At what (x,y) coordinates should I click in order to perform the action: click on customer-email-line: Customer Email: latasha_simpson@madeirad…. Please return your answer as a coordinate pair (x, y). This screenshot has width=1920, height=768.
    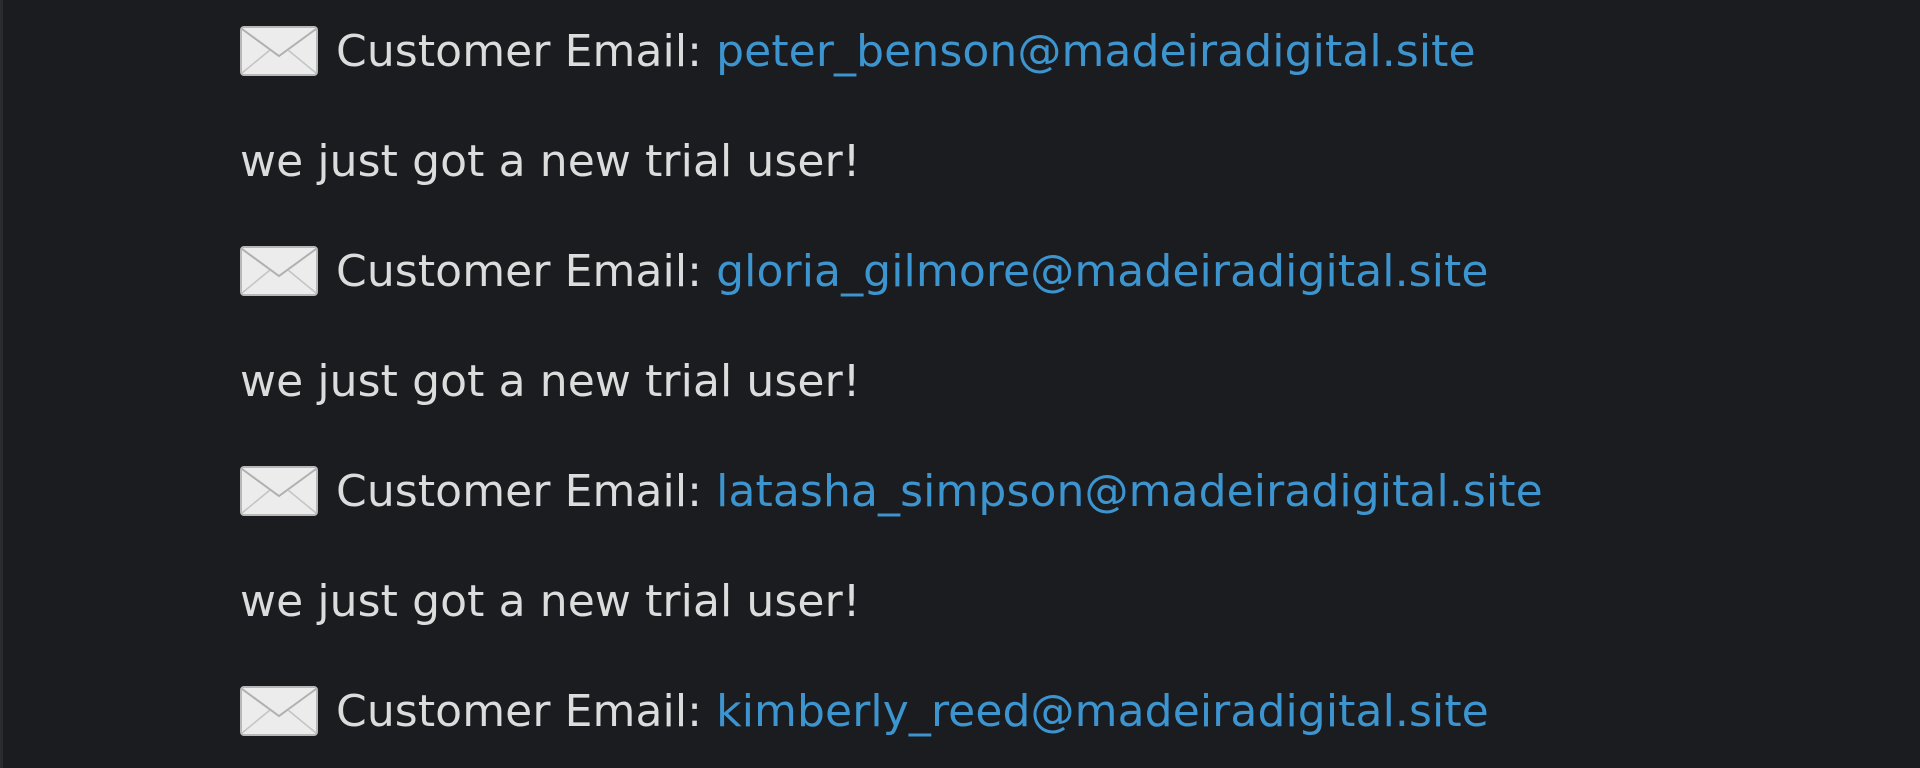
    Looking at the image, I should click on (891, 491).